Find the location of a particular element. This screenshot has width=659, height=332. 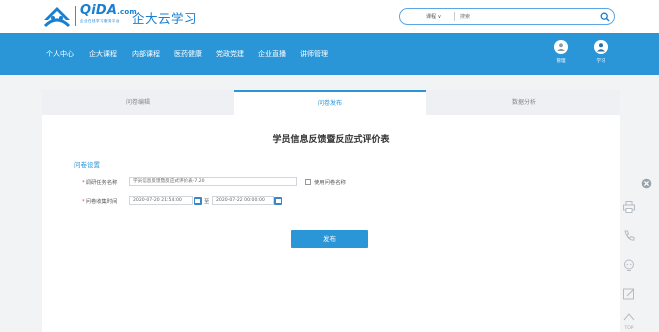

task-name-field: 学员信息反馈暨反应式评价表-7.20 is located at coordinates (213, 181).